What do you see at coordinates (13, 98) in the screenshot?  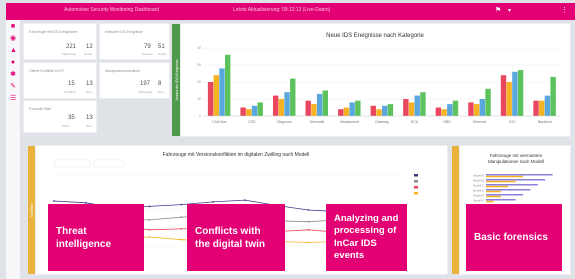 I see `list-icon: ☰` at bounding box center [13, 98].